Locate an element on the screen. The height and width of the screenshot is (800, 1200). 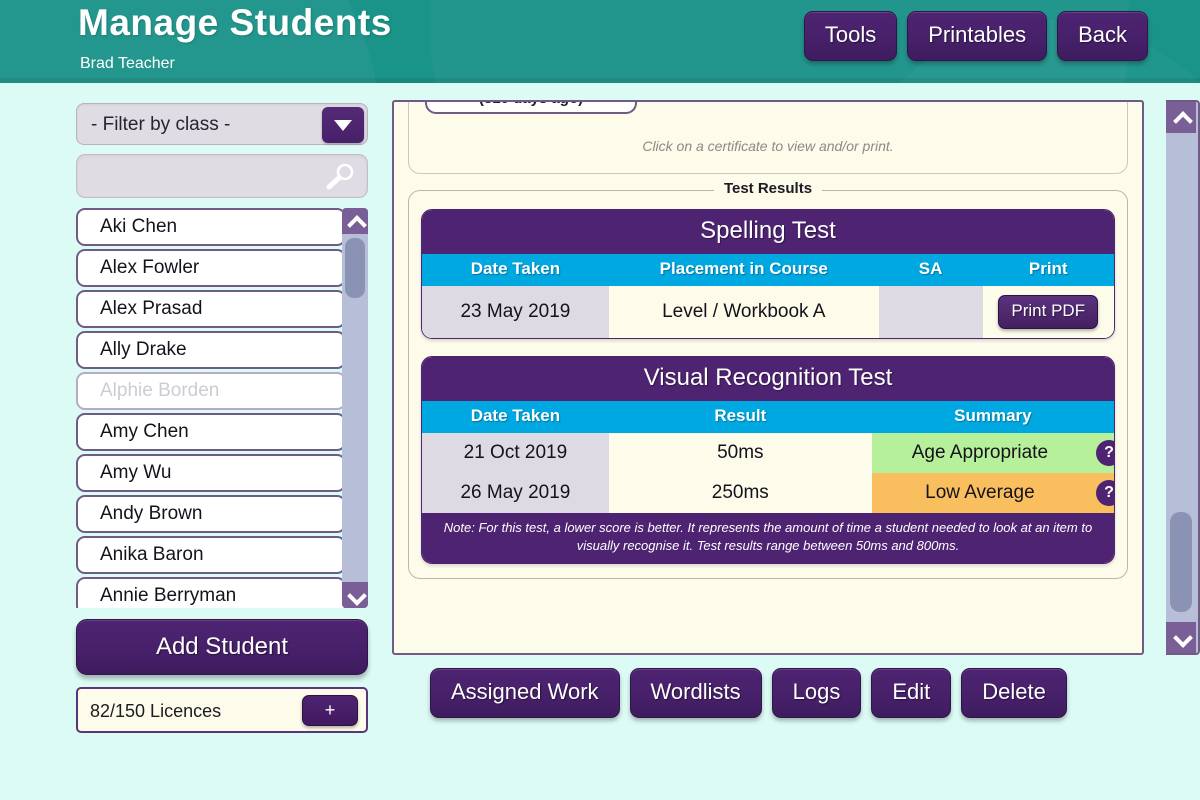
teacher-name: Brad Teacher is located at coordinates (127, 63).